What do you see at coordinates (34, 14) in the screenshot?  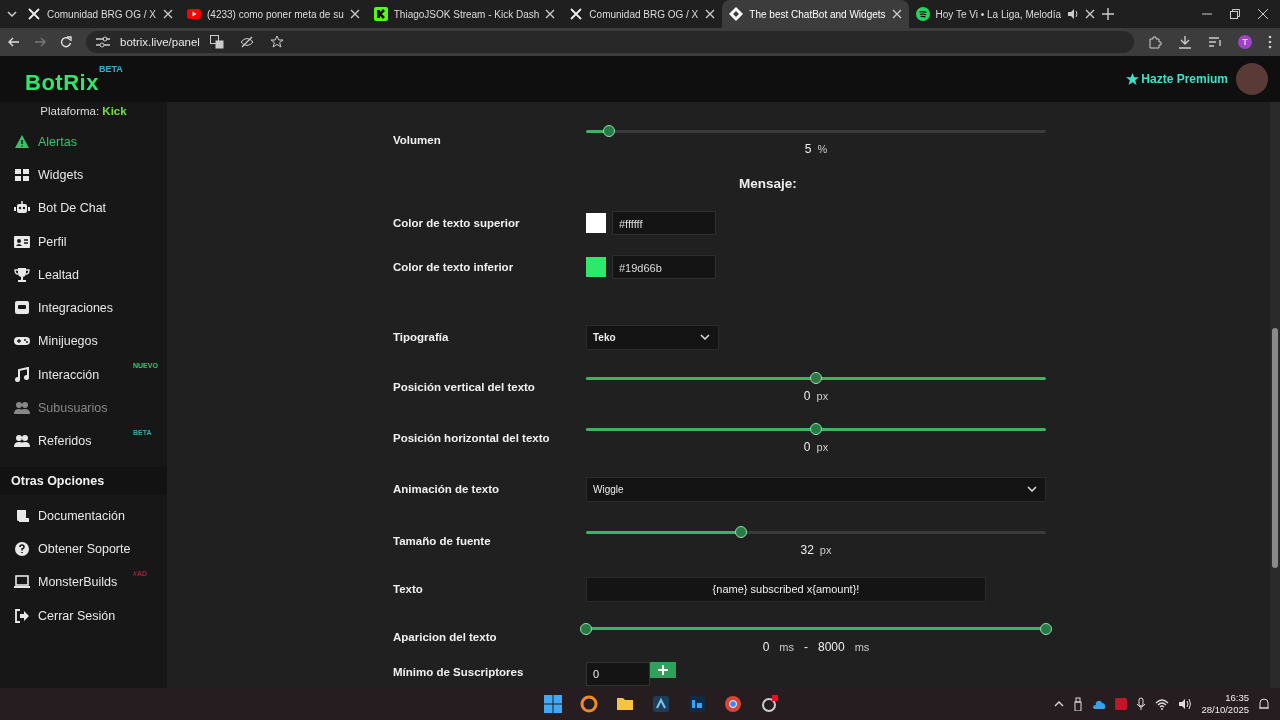 I see `x-logo-icon` at bounding box center [34, 14].